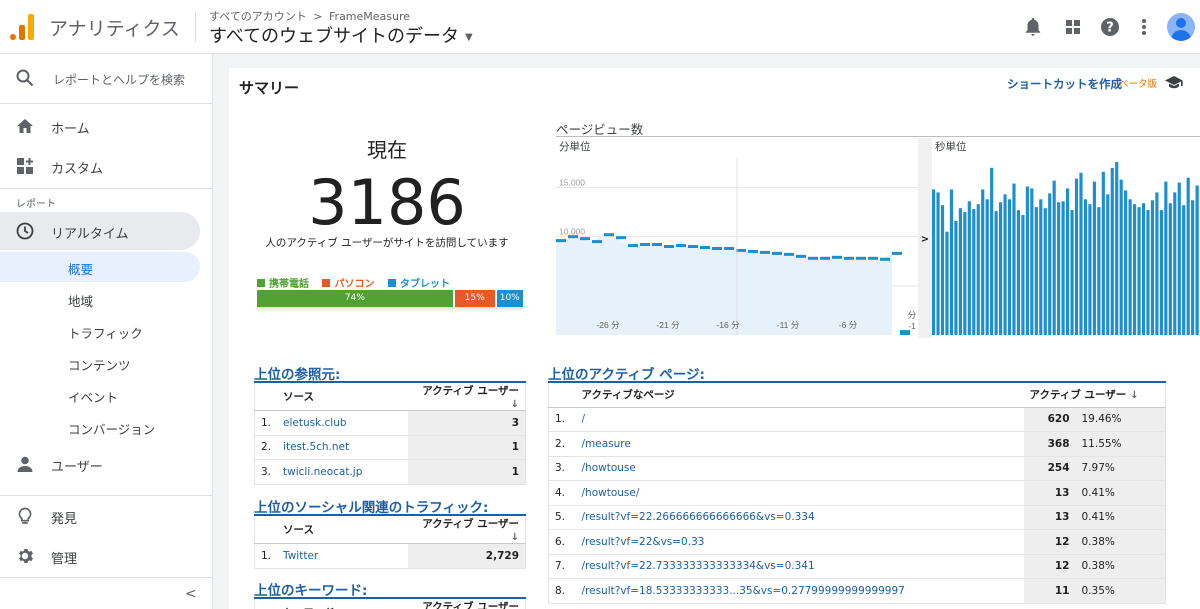  Describe the element at coordinates (106, 331) in the screenshot. I see `sidebar-sub-traffic: トラフィック` at that location.